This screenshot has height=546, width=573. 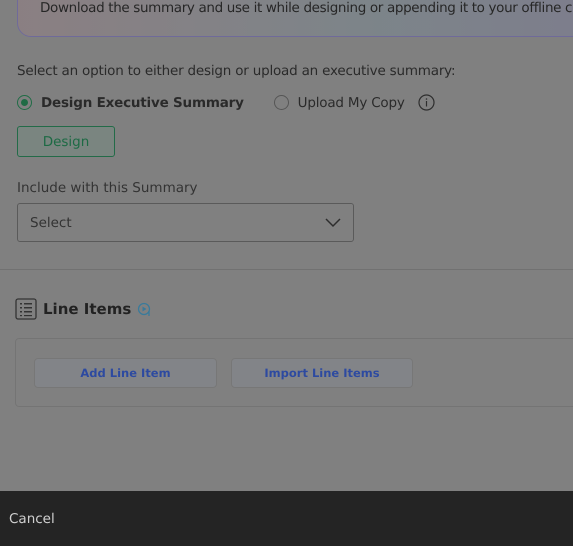 I want to click on line-item-button: Add Line Item, so click(x=125, y=373).